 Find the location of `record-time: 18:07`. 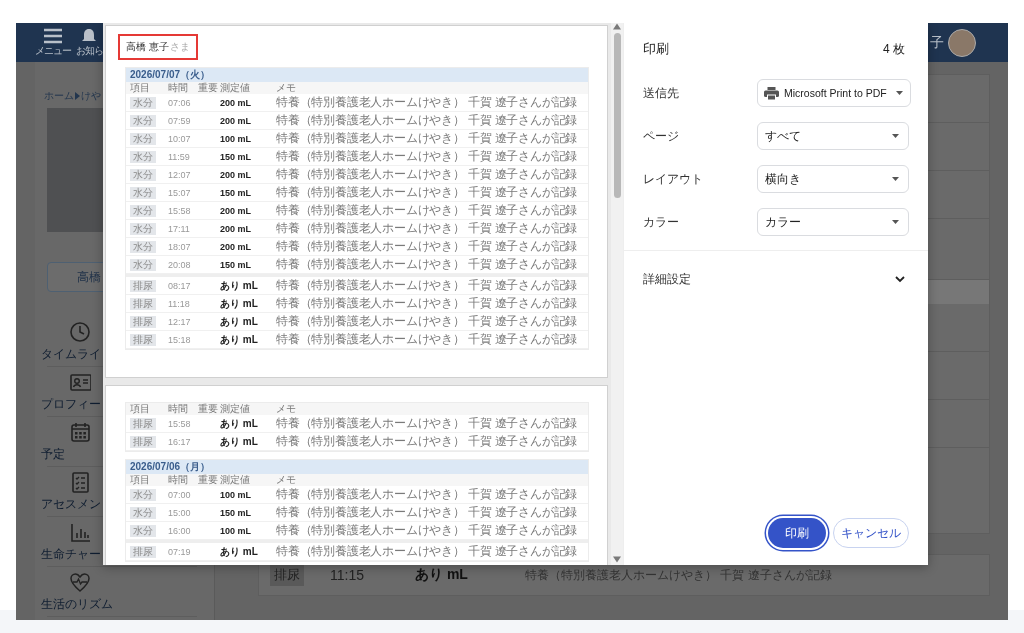

record-time: 18:07 is located at coordinates (180, 246).